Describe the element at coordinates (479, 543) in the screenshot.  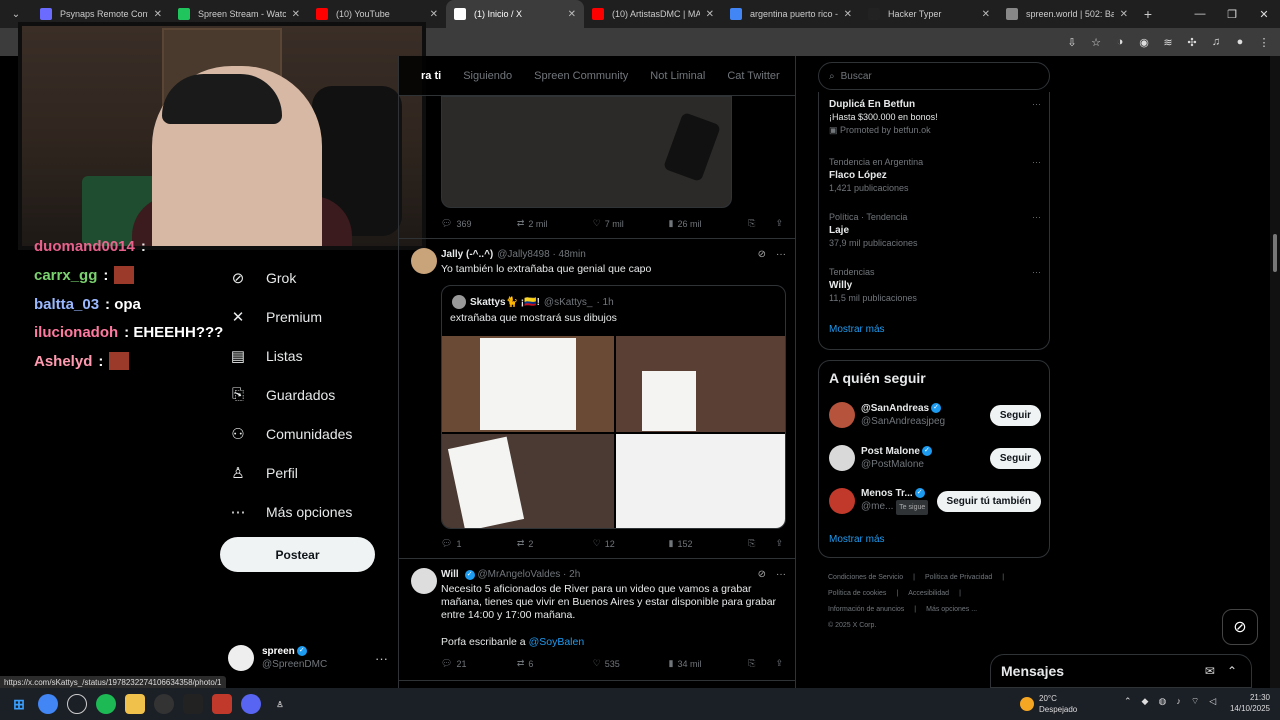
I see `reply-button: 💬︎ 1` at that location.